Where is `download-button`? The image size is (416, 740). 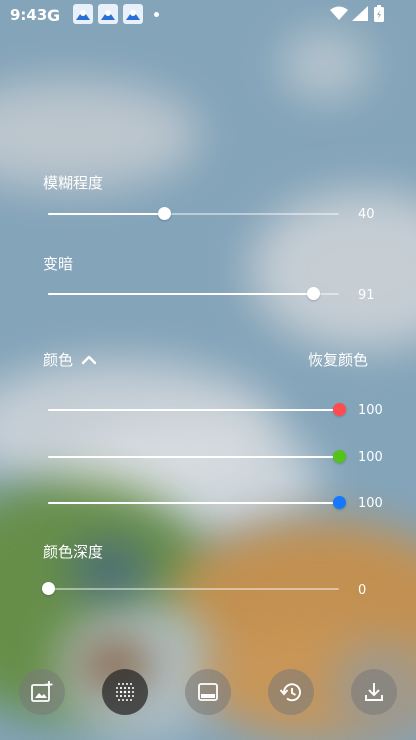 download-button is located at coordinates (374, 692).